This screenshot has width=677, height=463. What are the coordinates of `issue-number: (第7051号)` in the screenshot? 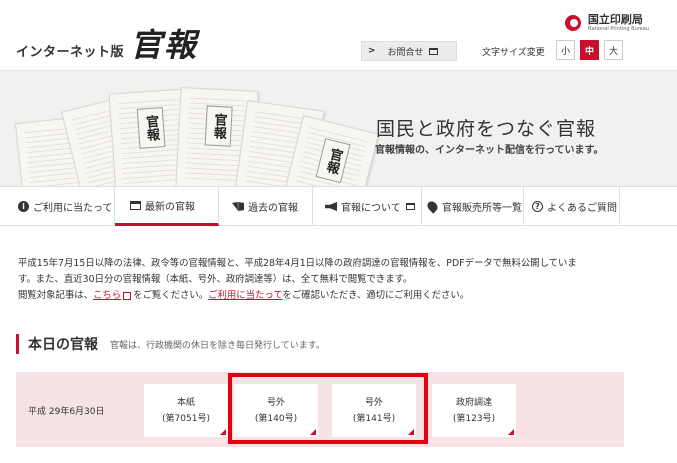 It's located at (186, 418).